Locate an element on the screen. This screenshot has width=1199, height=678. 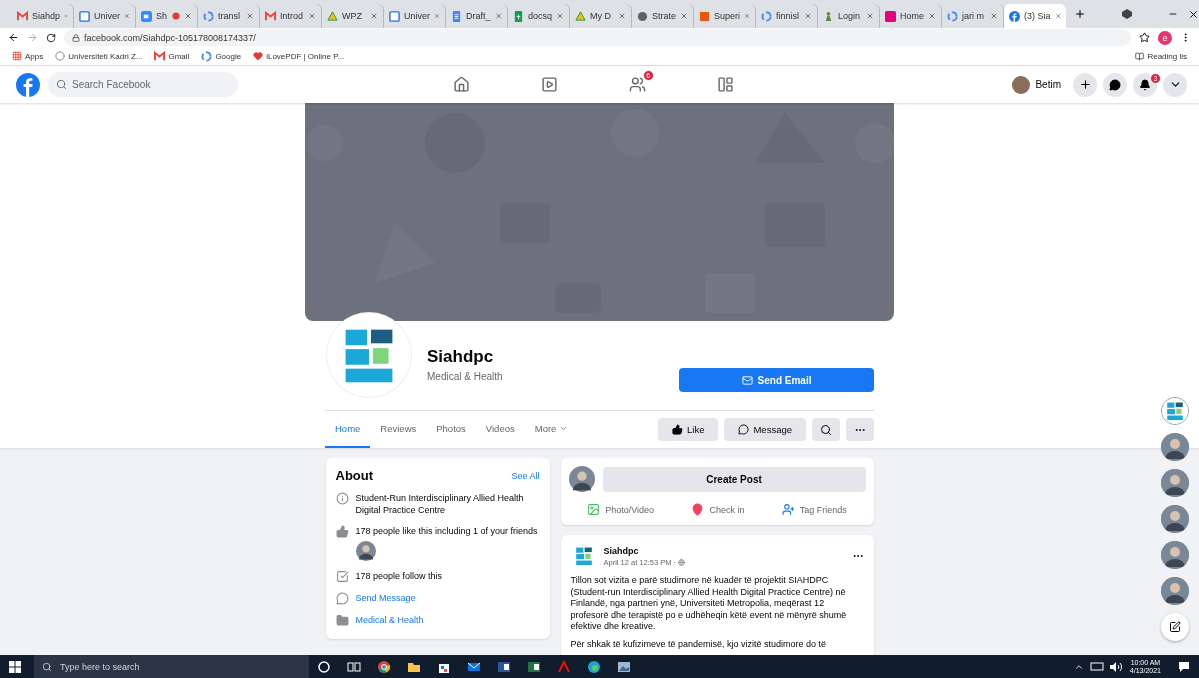
close-icon is located at coordinates (1193, 14).